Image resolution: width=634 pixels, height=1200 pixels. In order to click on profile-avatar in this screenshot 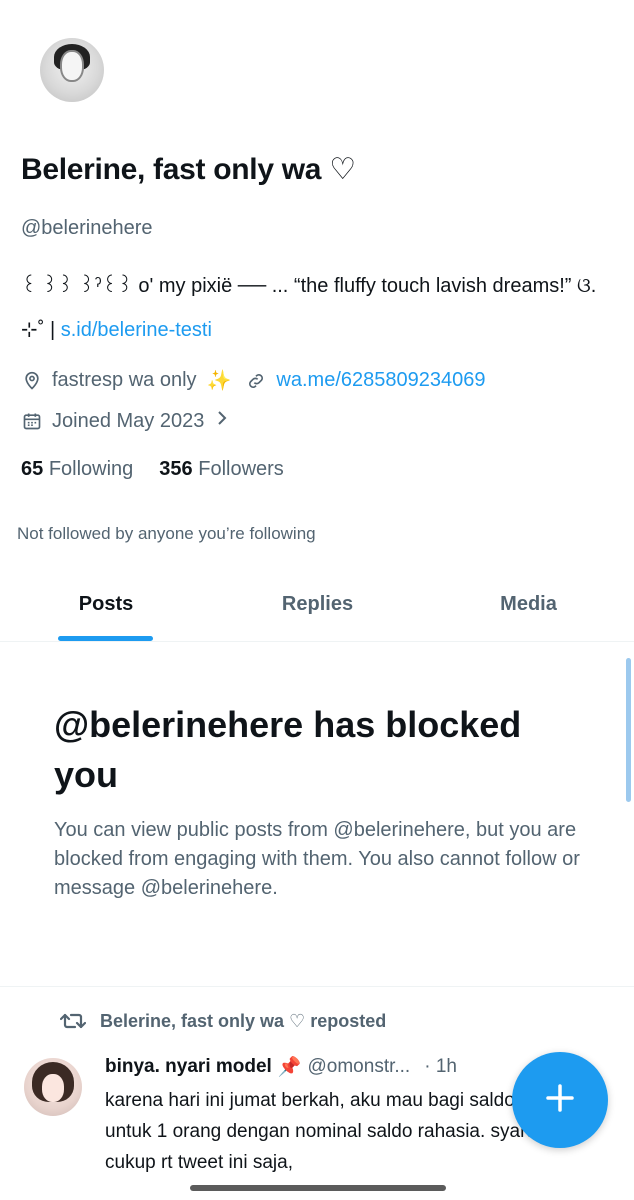, I will do `click(72, 70)`.